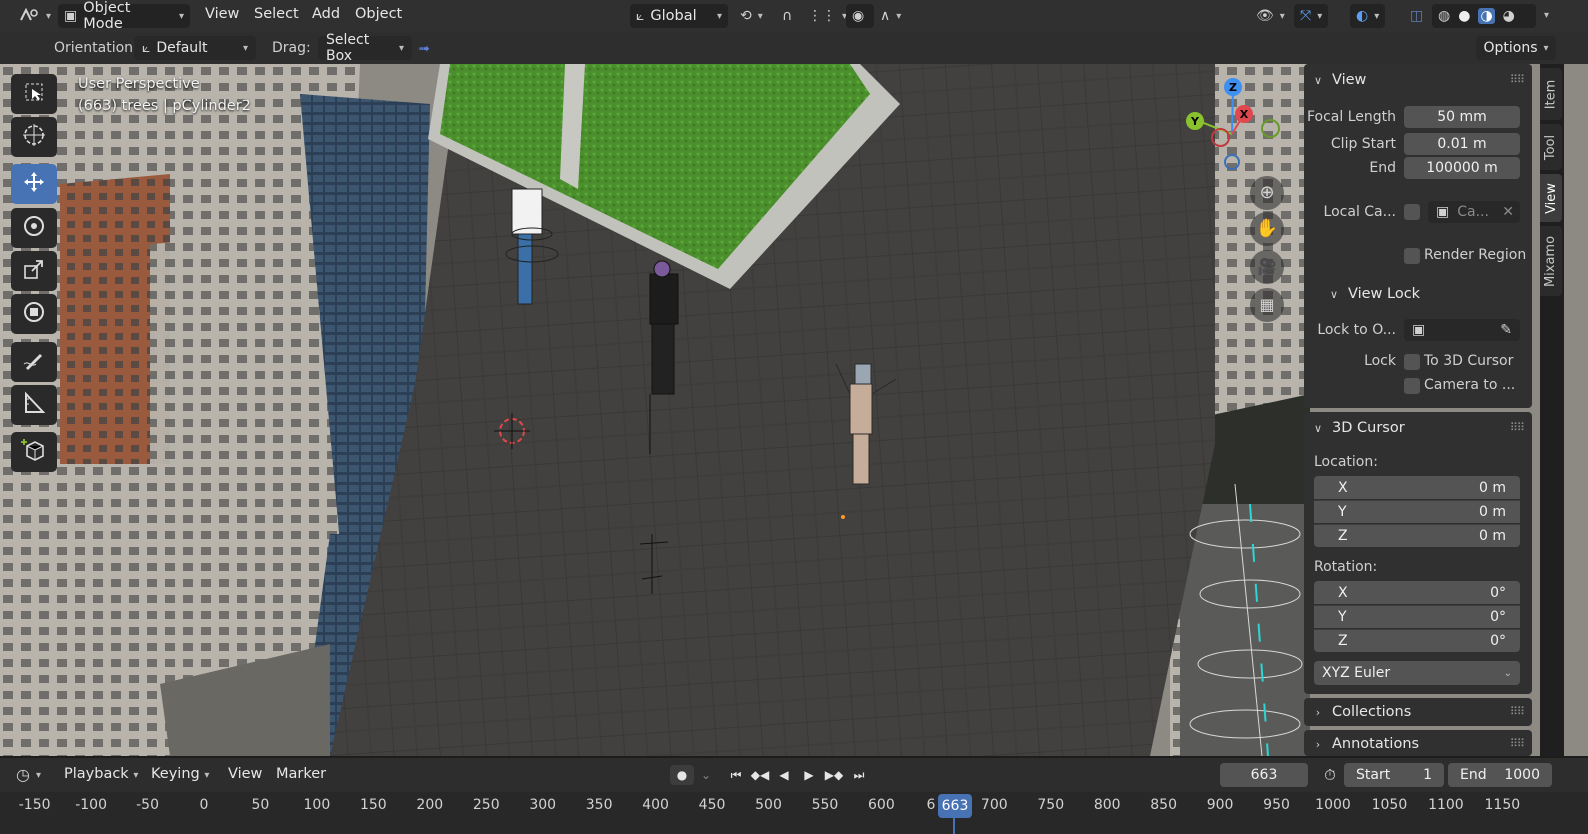 This screenshot has height=834, width=1588. What do you see at coordinates (1462, 117) in the screenshot?
I see `focal-length-field: 50 mm` at bounding box center [1462, 117].